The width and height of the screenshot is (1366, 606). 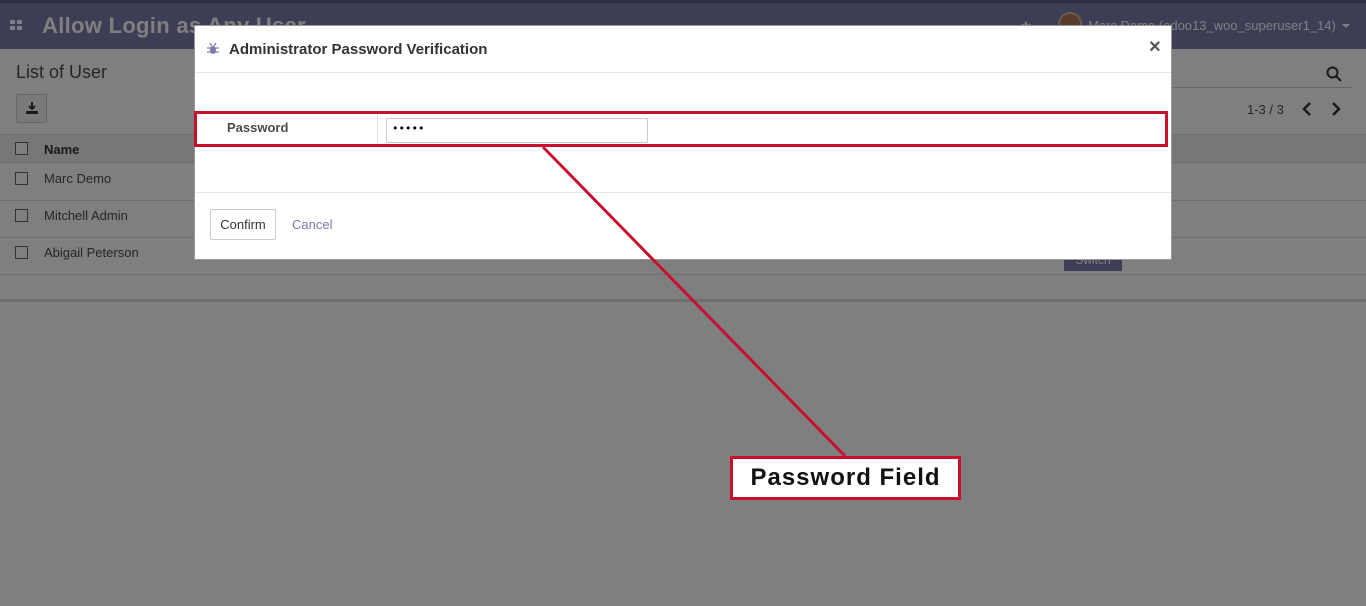 I want to click on callout-connector-line, so click(x=694, y=301).